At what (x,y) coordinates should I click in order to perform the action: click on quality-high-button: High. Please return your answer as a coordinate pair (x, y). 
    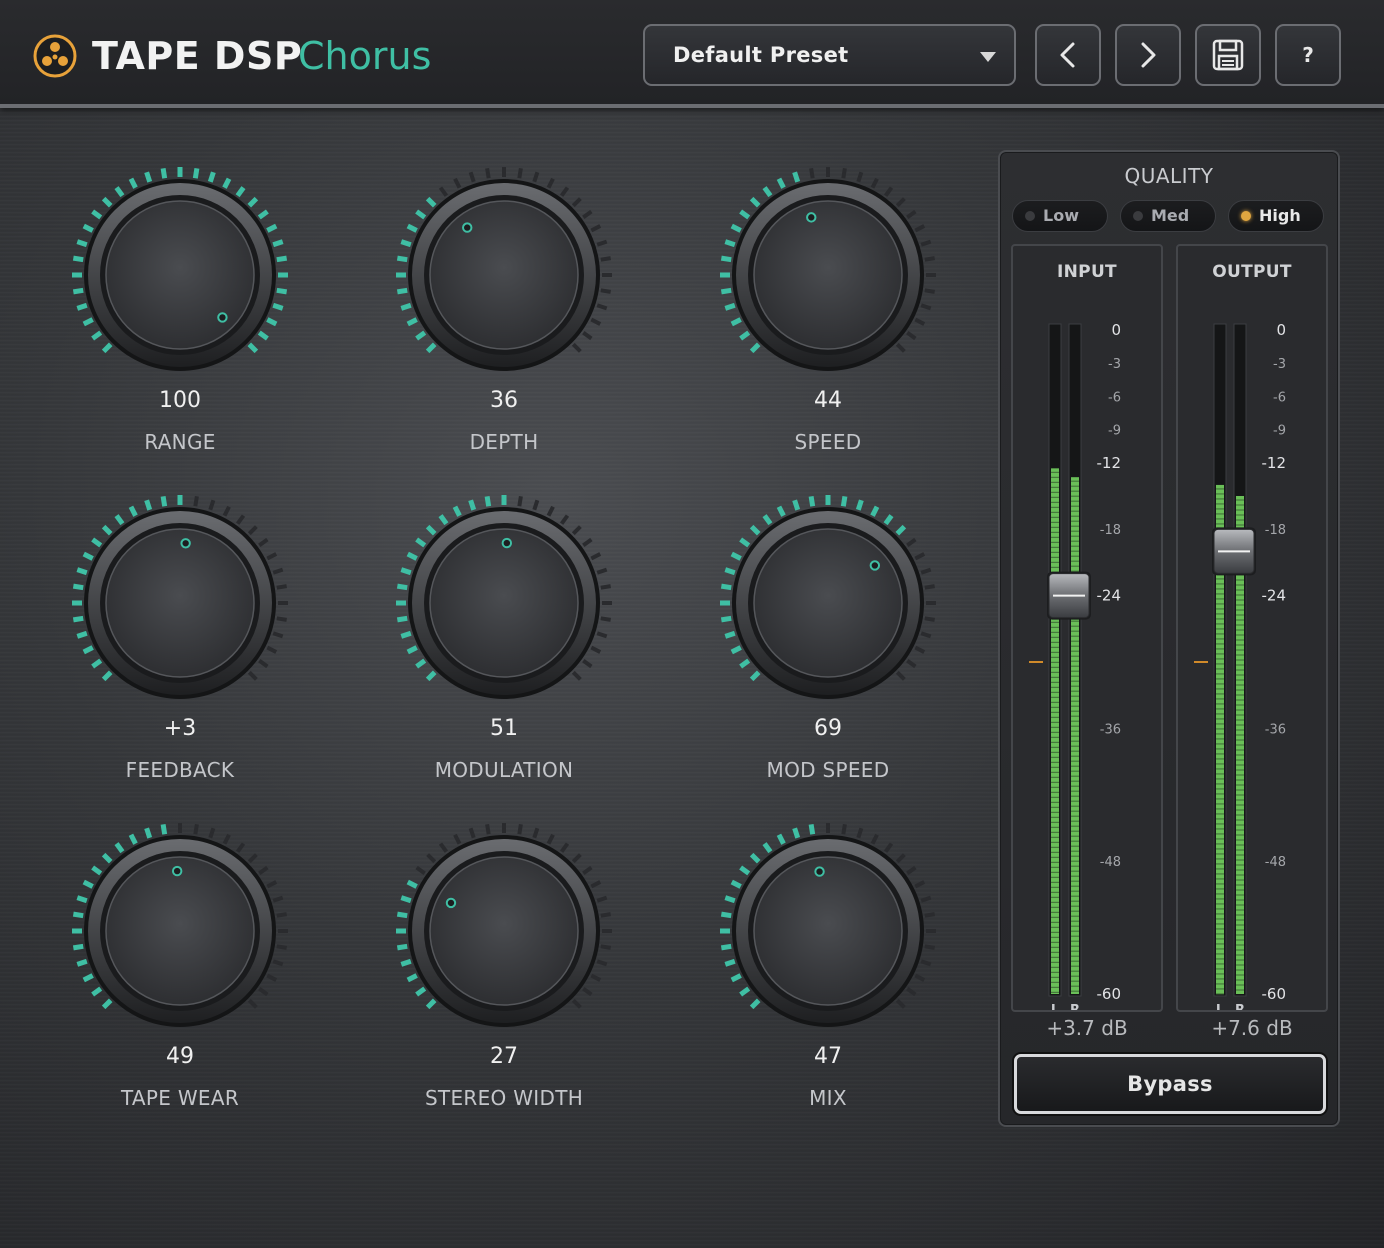
    Looking at the image, I should click on (1276, 216).